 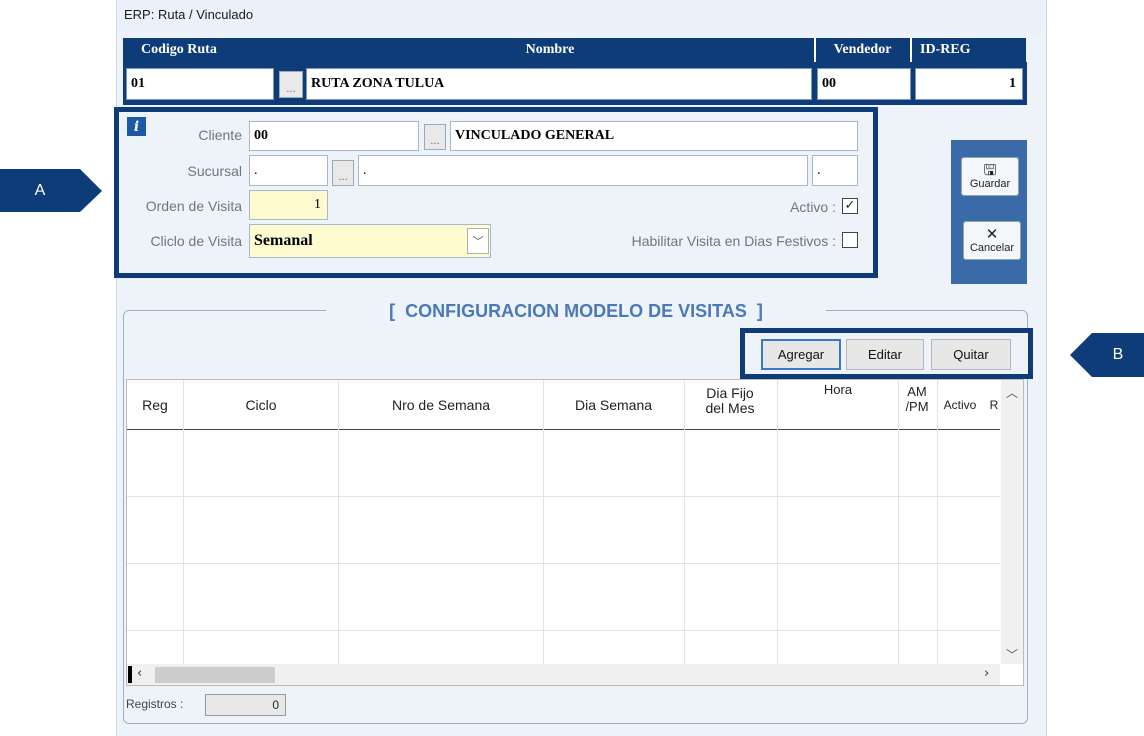 What do you see at coordinates (864, 84) in the screenshot?
I see `seller-field: 00` at bounding box center [864, 84].